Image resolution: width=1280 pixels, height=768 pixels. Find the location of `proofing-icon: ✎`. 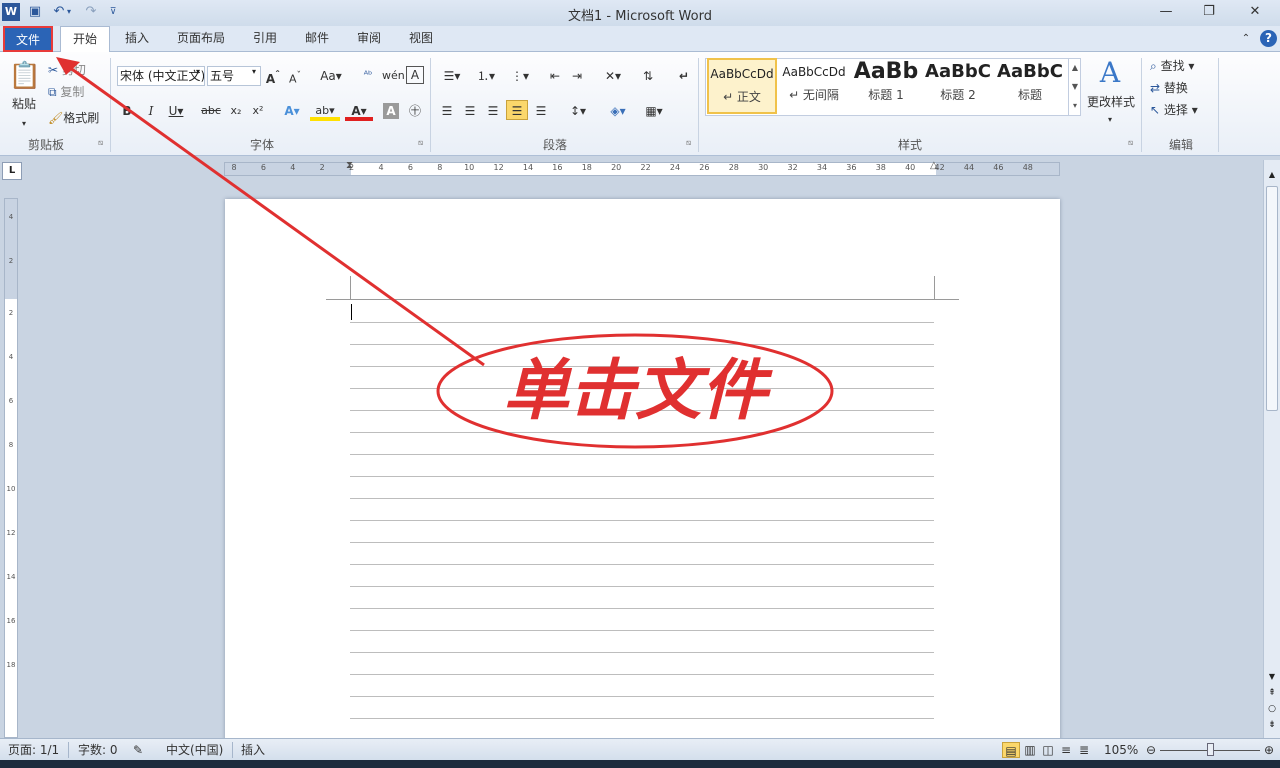

proofing-icon: ✎ is located at coordinates (142, 750).